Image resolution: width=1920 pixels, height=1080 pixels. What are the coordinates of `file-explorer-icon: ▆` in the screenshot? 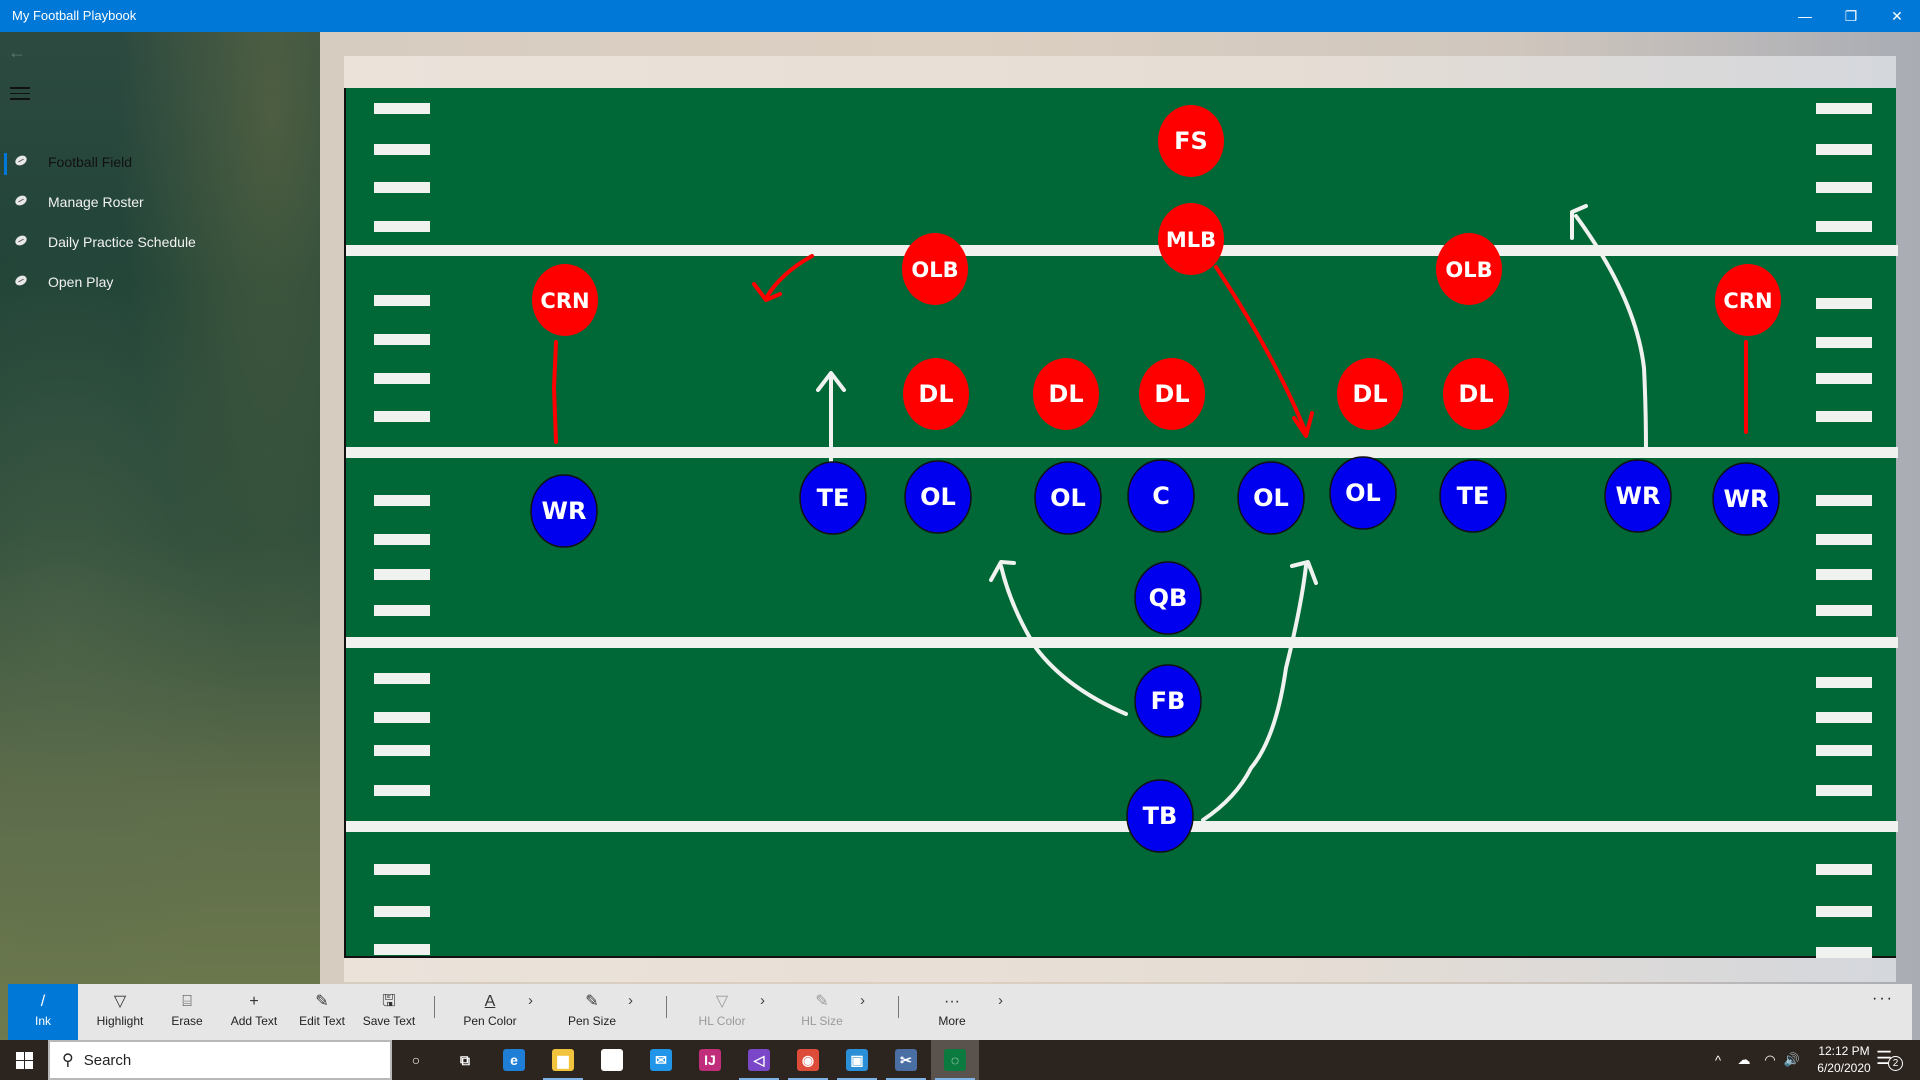 It's located at (563, 1060).